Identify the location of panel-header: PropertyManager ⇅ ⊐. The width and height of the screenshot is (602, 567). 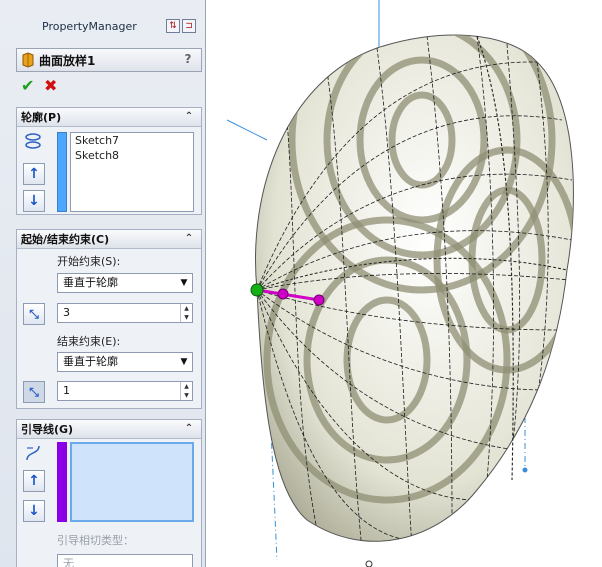
(104, 27).